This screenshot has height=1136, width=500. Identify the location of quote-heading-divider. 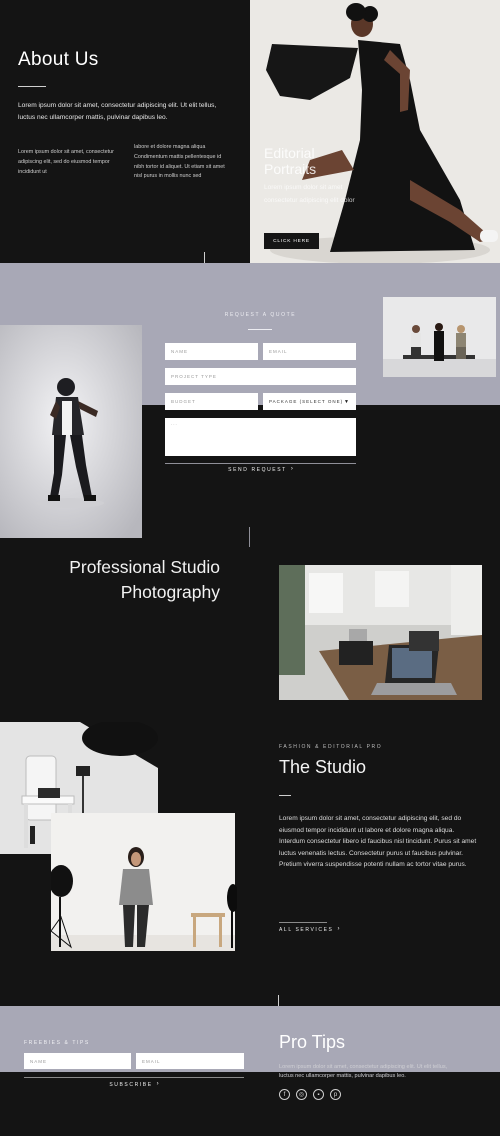
(260, 329).